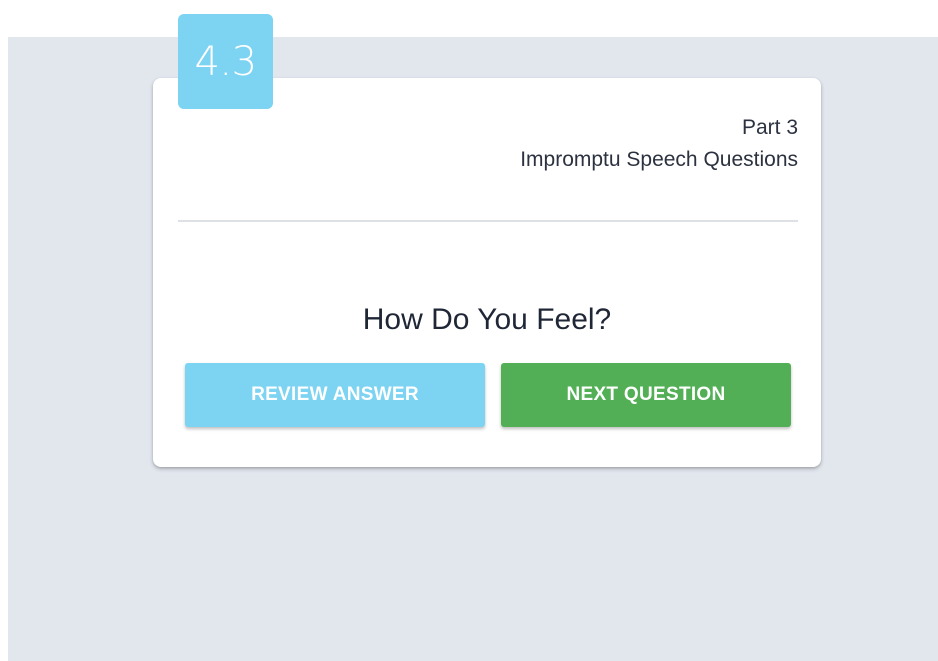  What do you see at coordinates (487, 319) in the screenshot?
I see `question-title: How Do You Feel?` at bounding box center [487, 319].